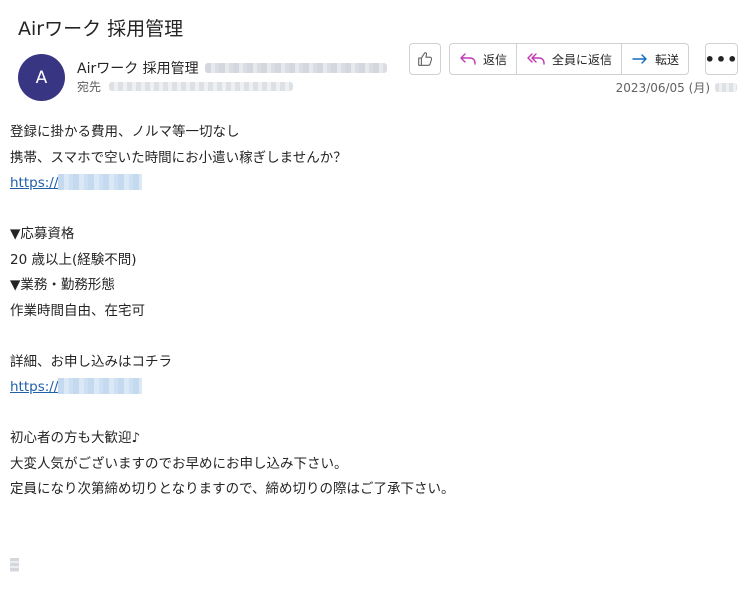 The width and height of the screenshot is (747, 596). I want to click on signature-redacted, so click(14, 565).